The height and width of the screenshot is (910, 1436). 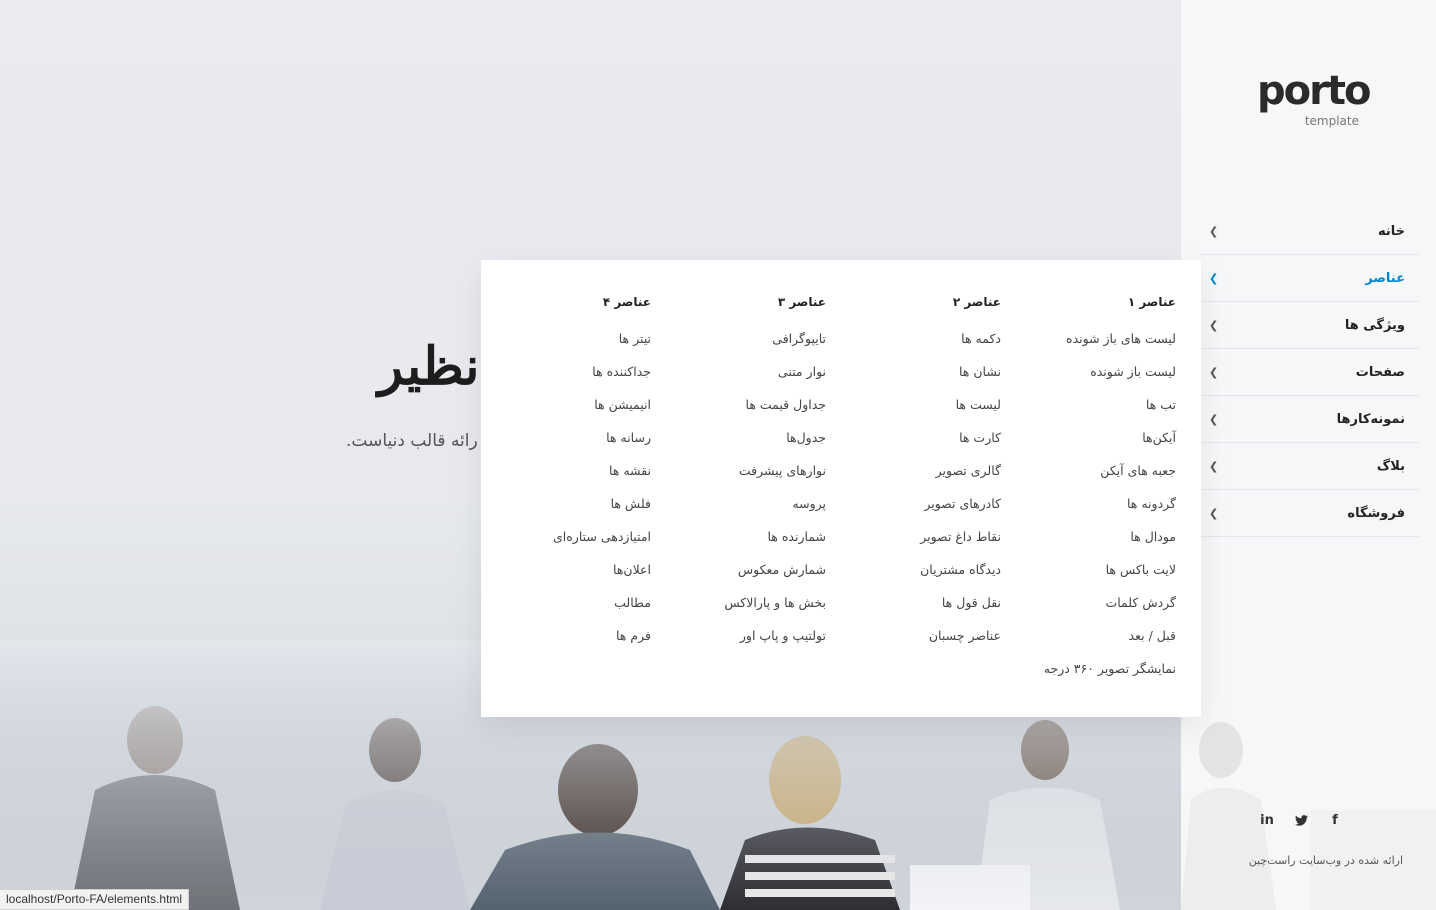 I want to click on nav-item-portfolio: نمونه‌کارها ❯, so click(x=1309, y=419).